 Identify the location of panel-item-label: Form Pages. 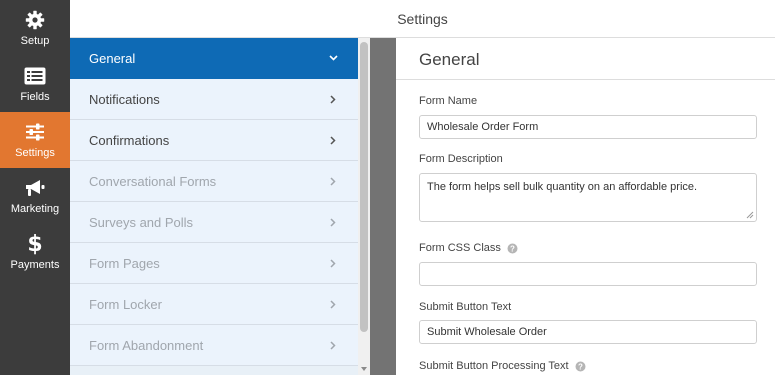
(124, 263).